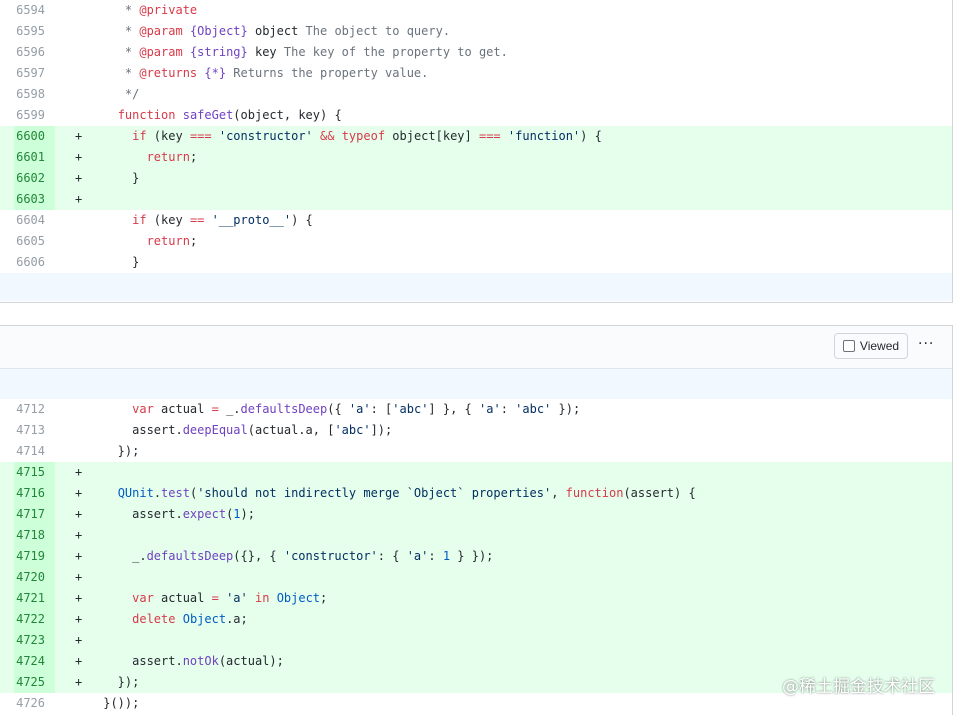 The height and width of the screenshot is (715, 964). Describe the element at coordinates (34, 682) in the screenshot. I see `line-number: 4725` at that location.